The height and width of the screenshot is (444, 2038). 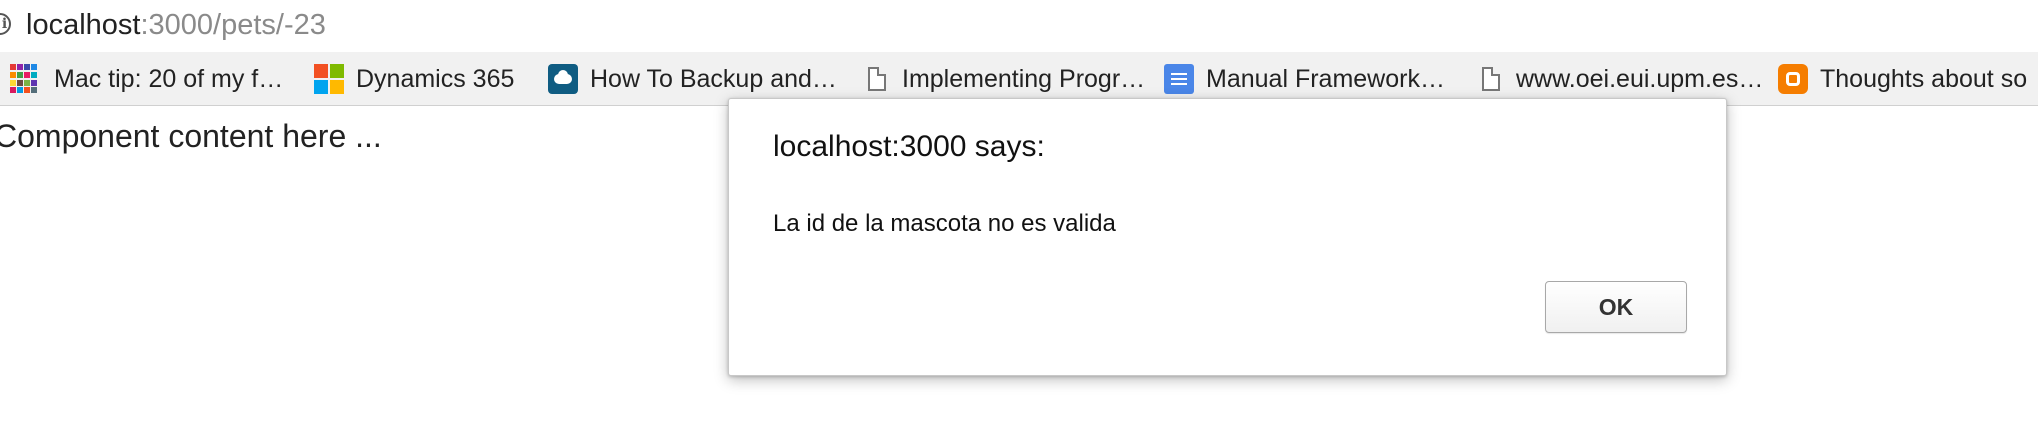 I want to click on bookmark-thoughts-about: Thoughts about so, so click(x=1902, y=79).